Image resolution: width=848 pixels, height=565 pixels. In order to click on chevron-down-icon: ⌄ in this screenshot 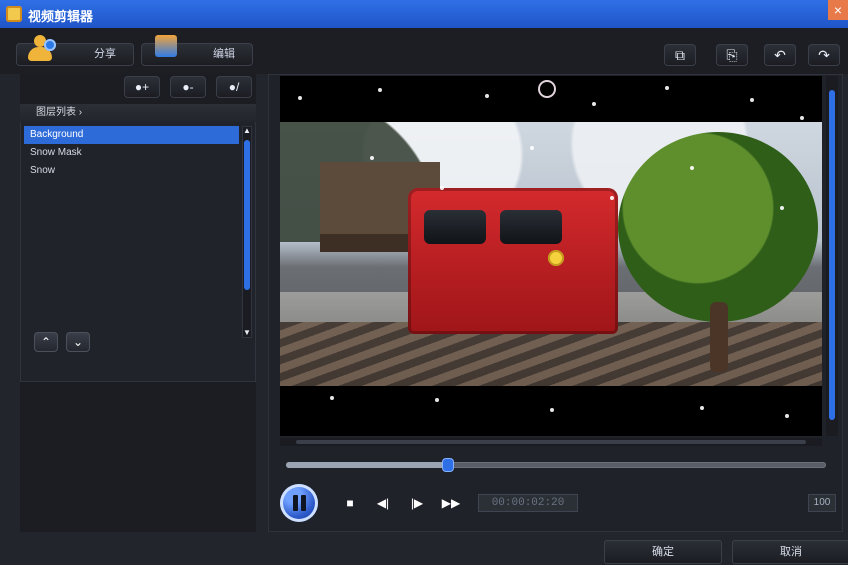, I will do `click(78, 342)`.